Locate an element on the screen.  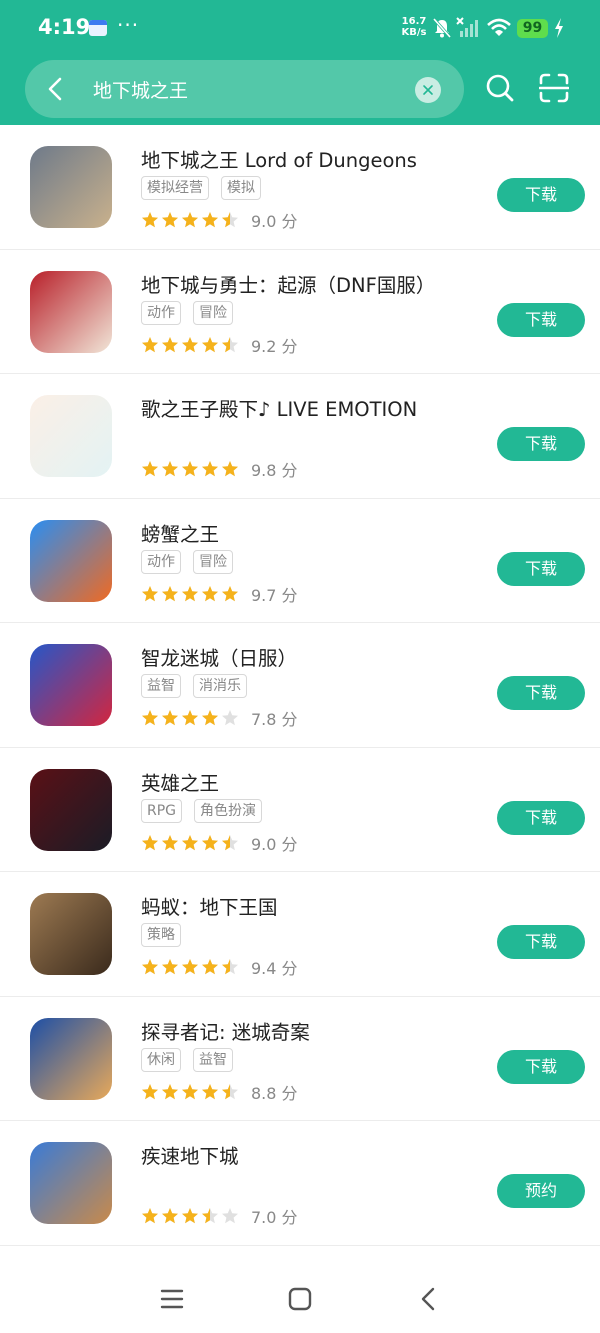
menu-icon is located at coordinates (172, 1299).